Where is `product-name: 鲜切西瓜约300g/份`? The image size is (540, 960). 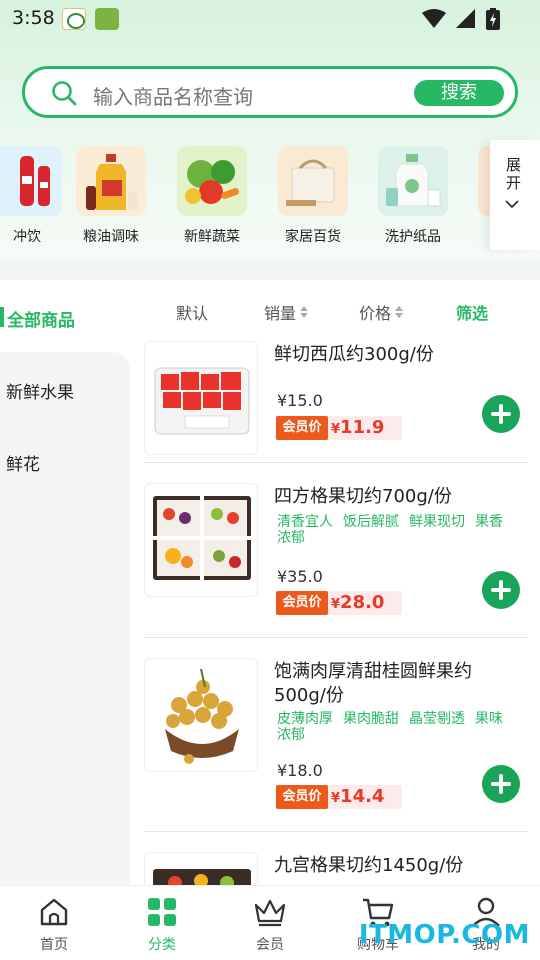 product-name: 鲜切西瓜约300g/份 is located at coordinates (394, 355).